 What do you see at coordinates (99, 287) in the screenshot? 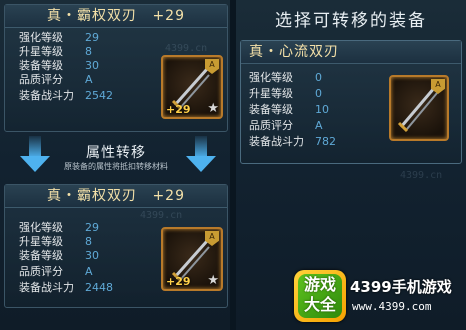
I see `stat-value: 2448` at bounding box center [99, 287].